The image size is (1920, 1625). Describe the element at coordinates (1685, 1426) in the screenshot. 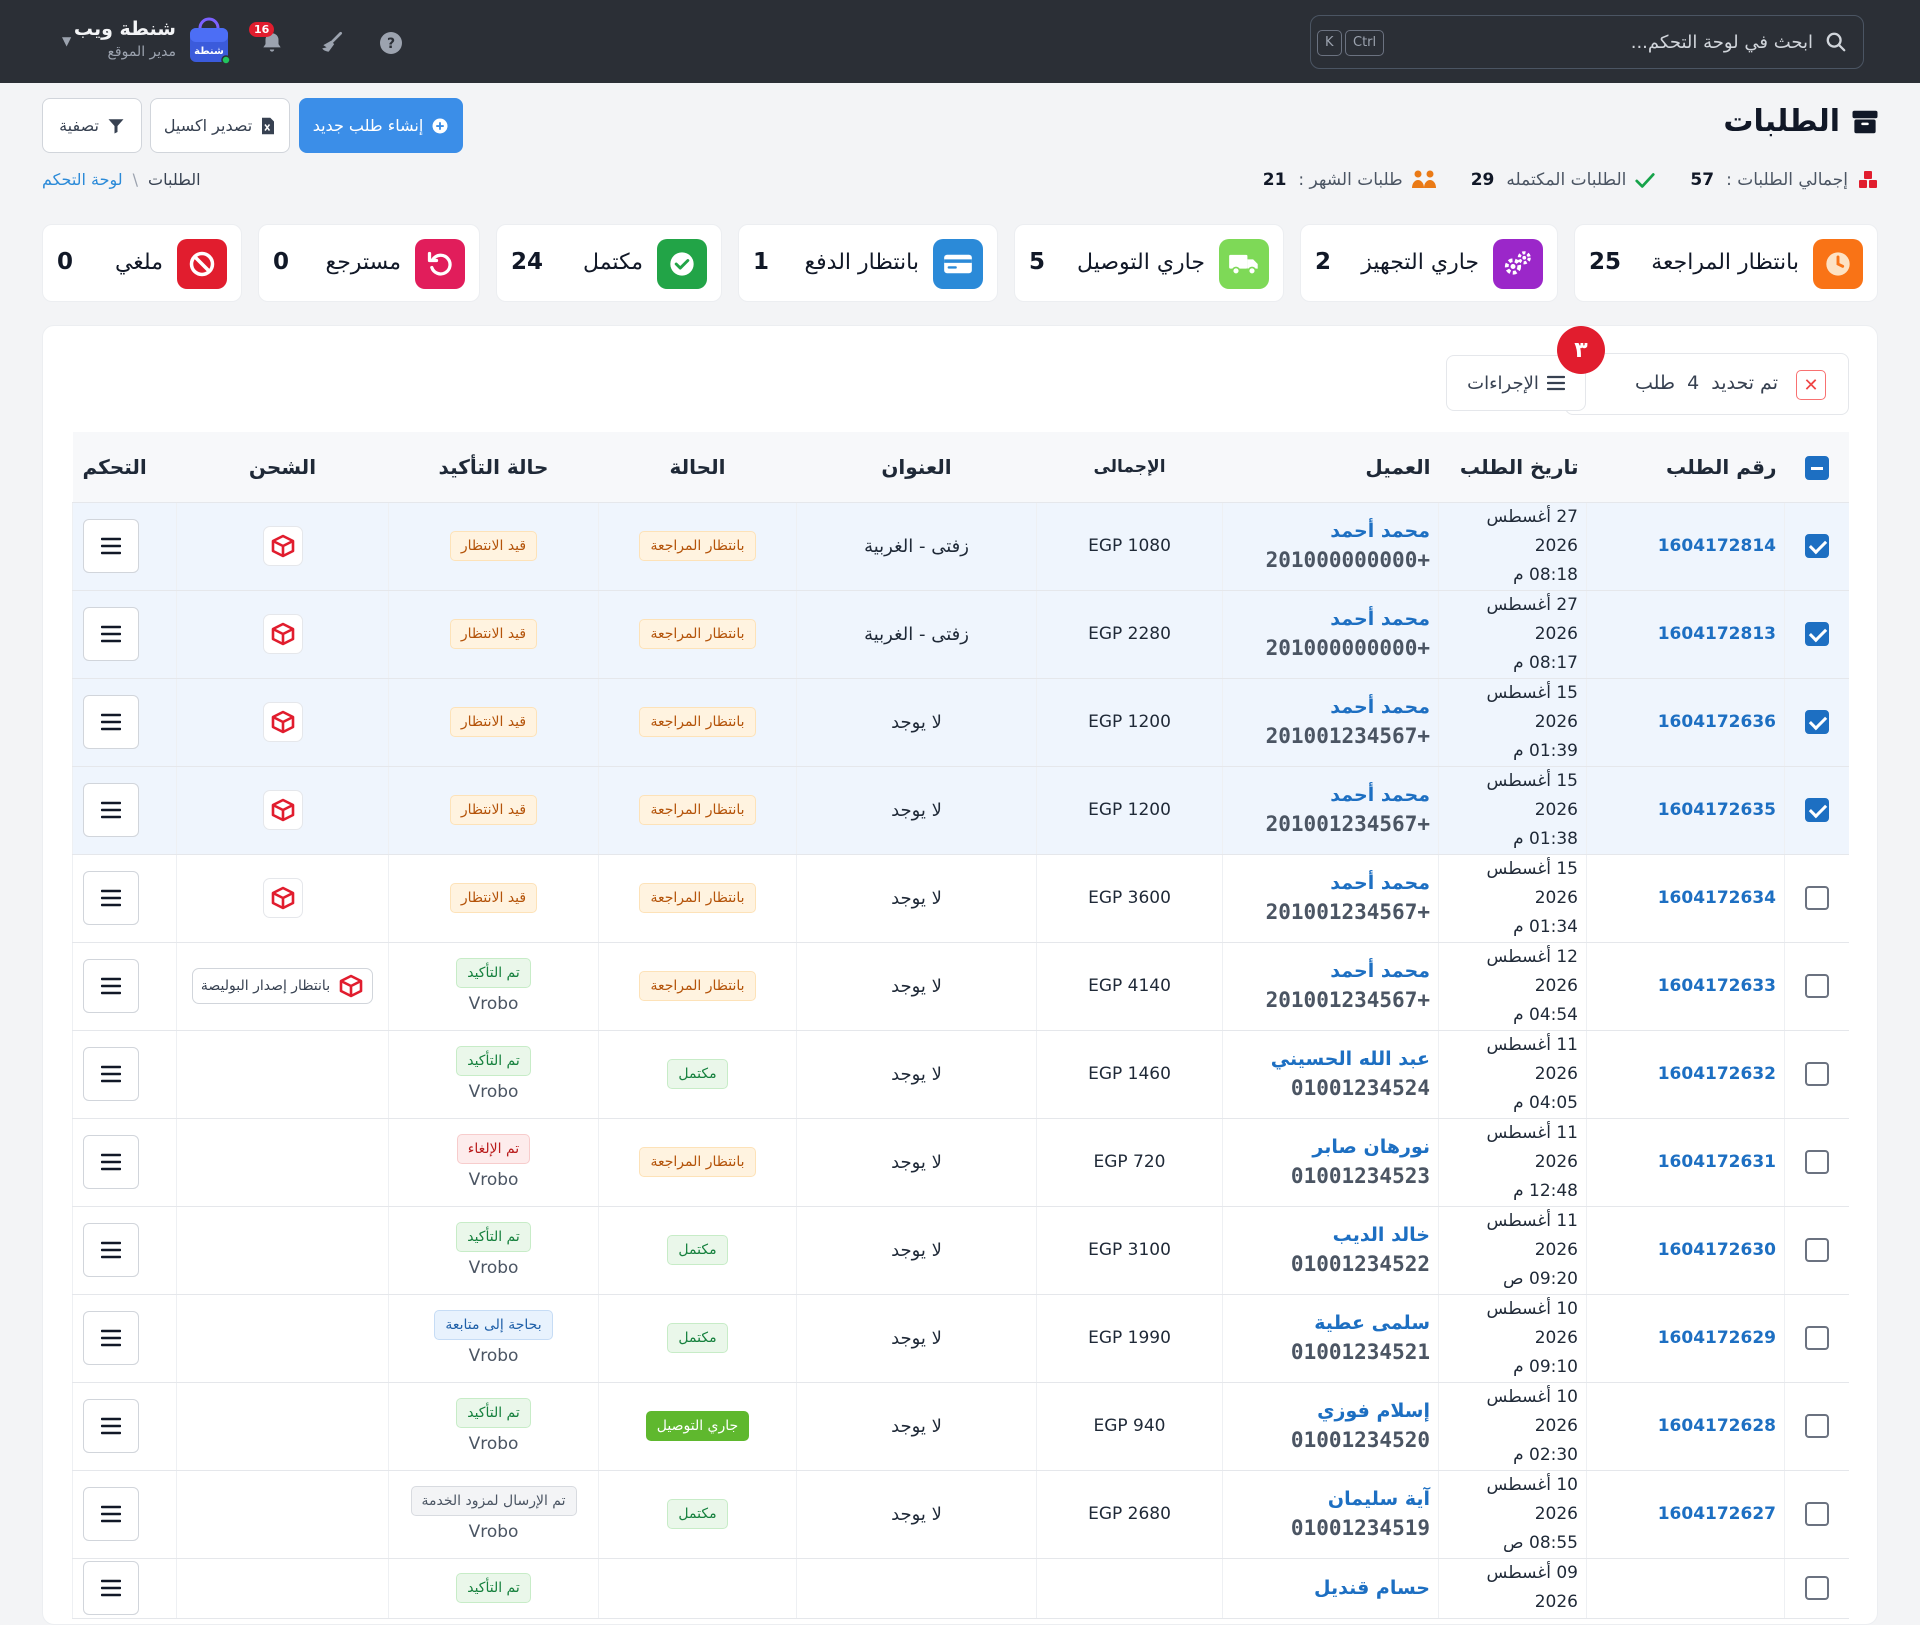

I see `order-id-link: 1604172628` at that location.